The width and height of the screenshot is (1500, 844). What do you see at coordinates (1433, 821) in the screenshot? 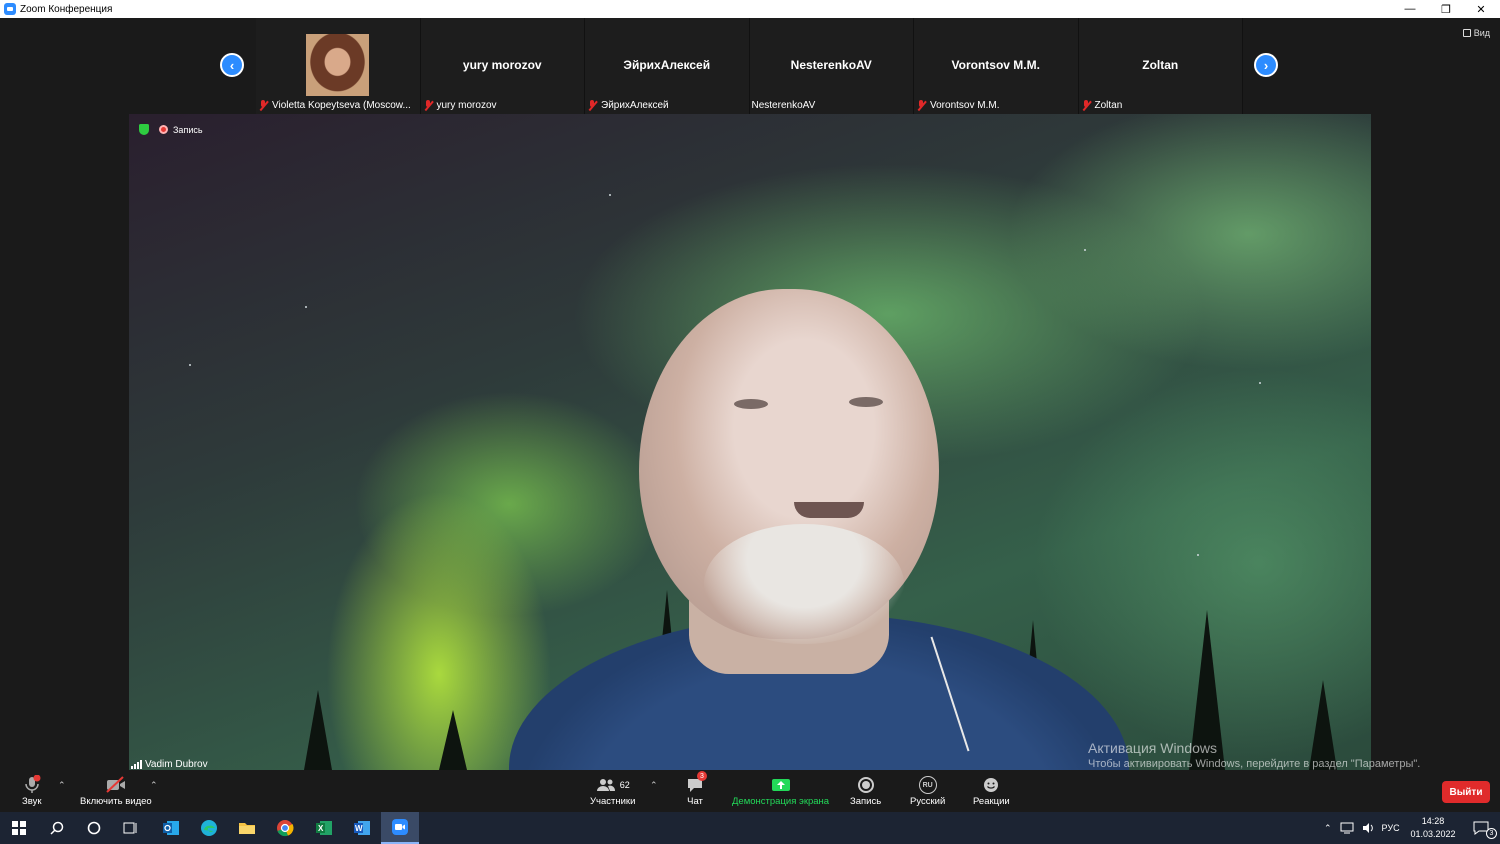
I see `clock-time: 14:28` at bounding box center [1433, 821].